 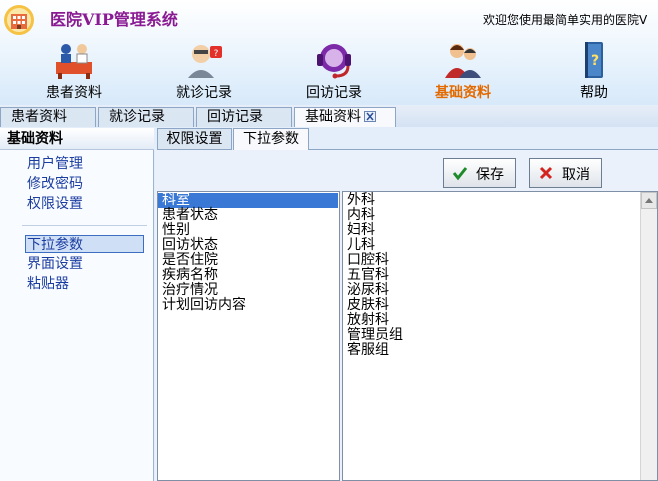 I want to click on headset-icon, so click(x=334, y=61).